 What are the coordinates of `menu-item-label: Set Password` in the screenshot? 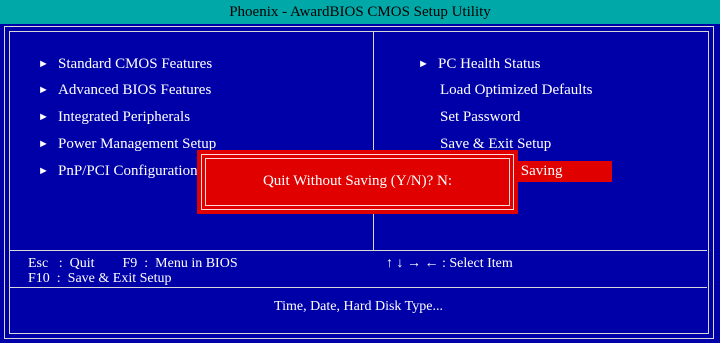 It's located at (480, 117).